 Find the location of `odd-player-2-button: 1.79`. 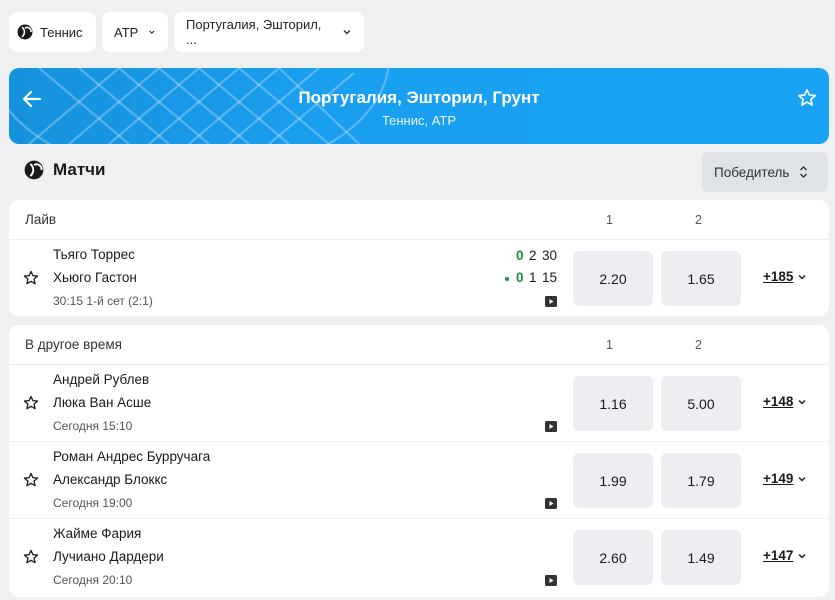

odd-player-2-button: 1.79 is located at coordinates (701, 480).